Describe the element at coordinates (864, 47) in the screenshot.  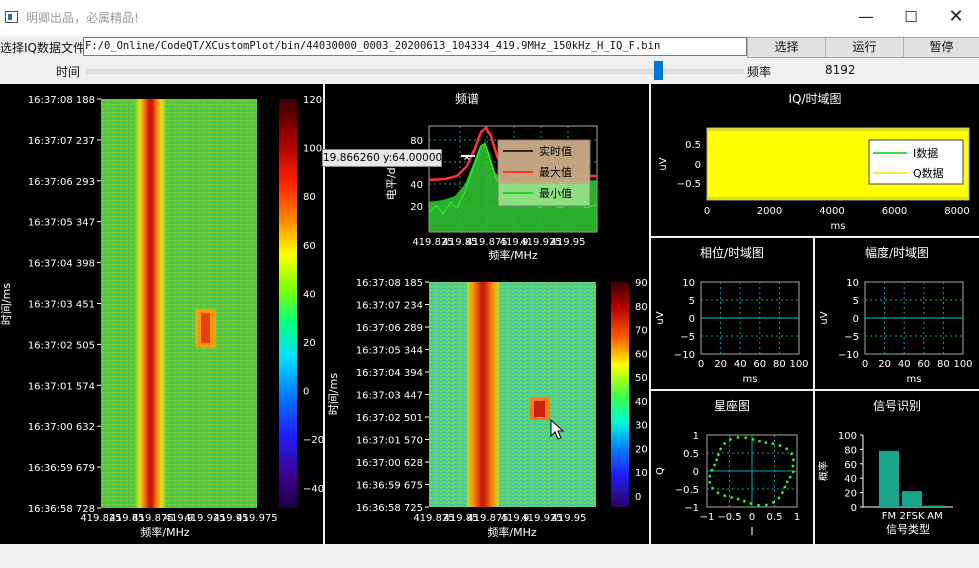
I see `run-button: 运行` at that location.